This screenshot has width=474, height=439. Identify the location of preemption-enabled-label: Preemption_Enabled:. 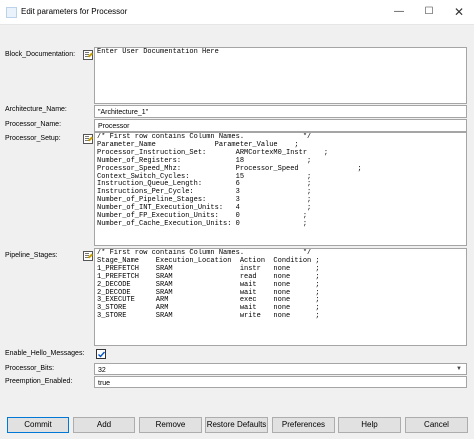
(39, 381).